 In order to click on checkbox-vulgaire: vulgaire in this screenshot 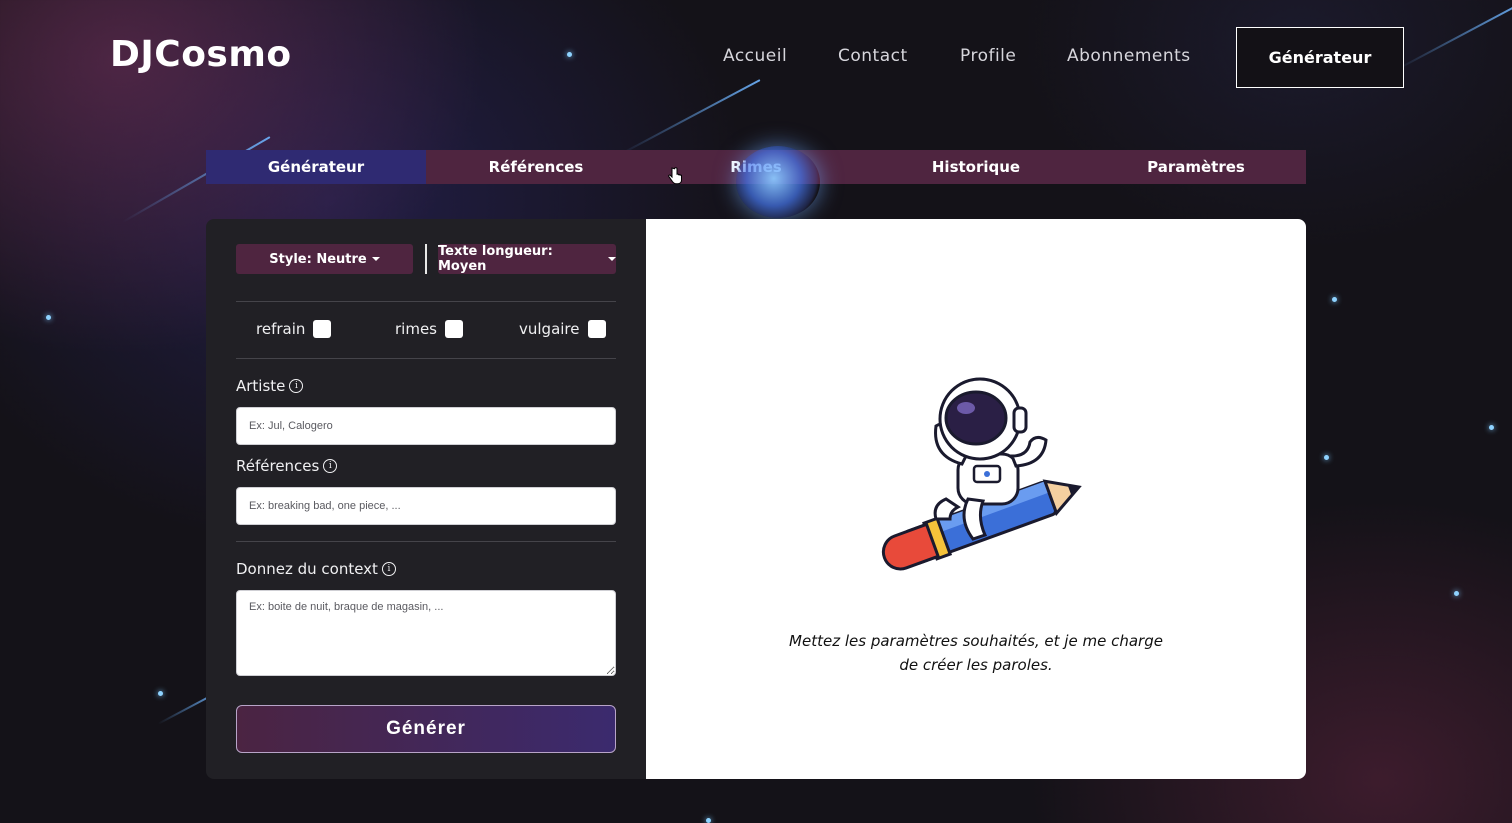, I will do `click(562, 329)`.